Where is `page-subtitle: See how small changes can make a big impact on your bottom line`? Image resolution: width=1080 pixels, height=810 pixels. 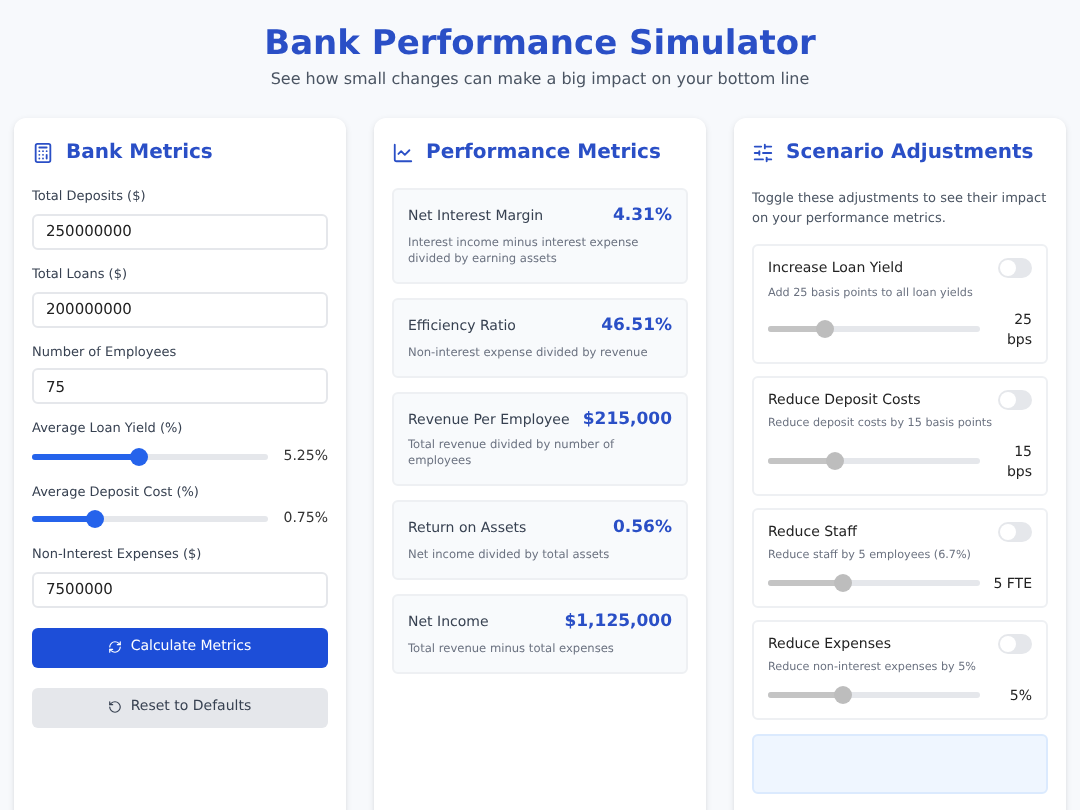 page-subtitle: See how small changes can make a big impact on your bottom line is located at coordinates (540, 80).